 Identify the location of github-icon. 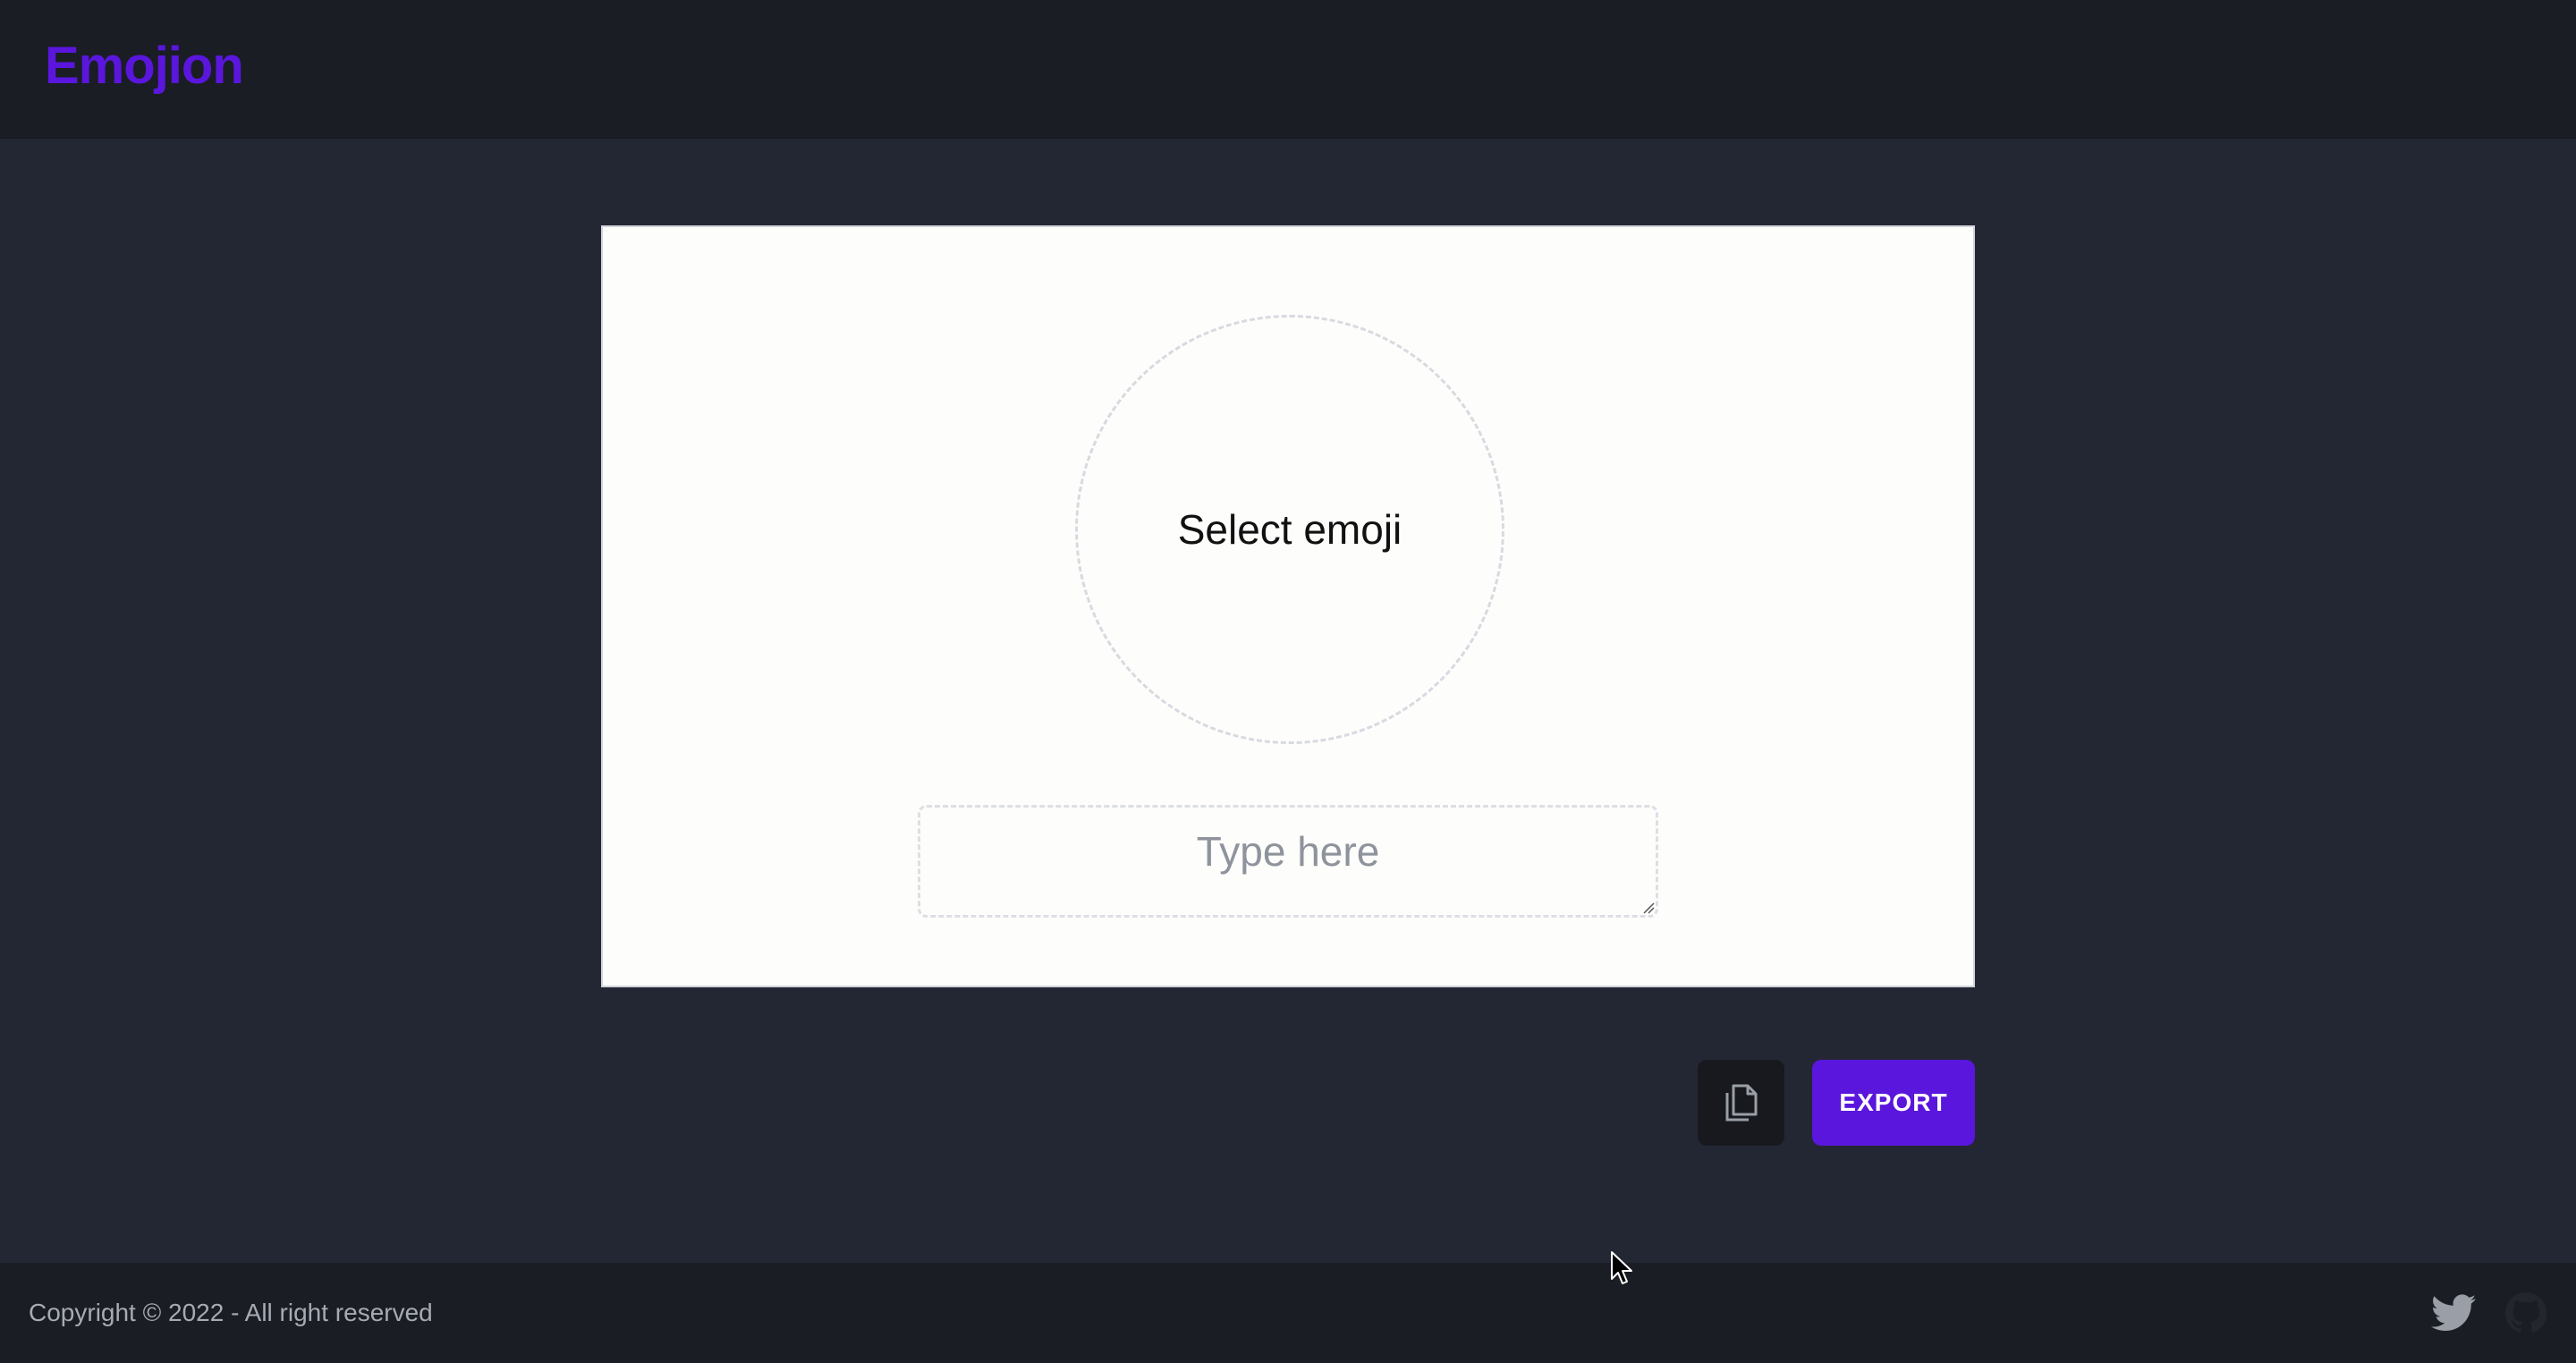
(2525, 1312).